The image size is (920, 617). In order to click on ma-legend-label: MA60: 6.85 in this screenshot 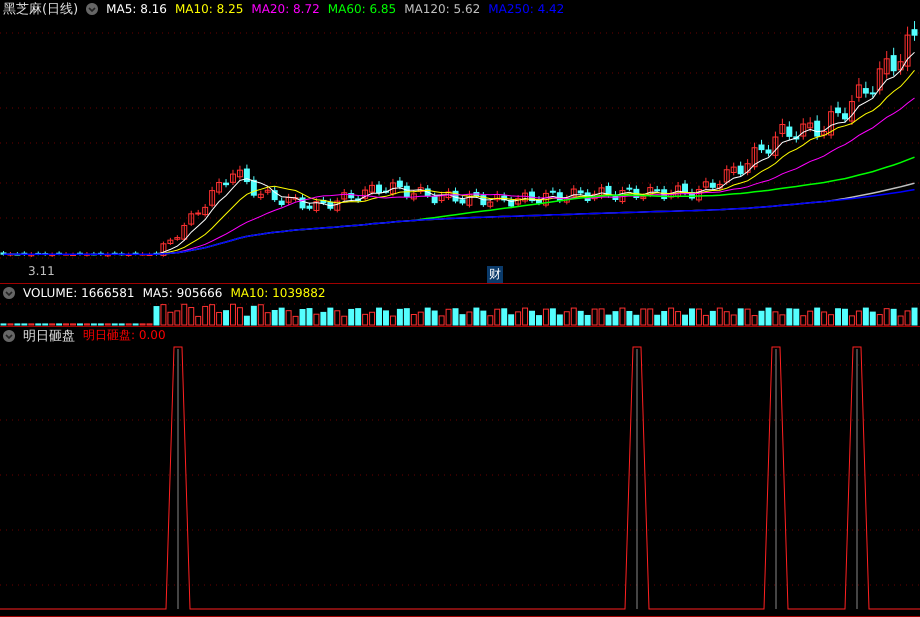, I will do `click(362, 9)`.